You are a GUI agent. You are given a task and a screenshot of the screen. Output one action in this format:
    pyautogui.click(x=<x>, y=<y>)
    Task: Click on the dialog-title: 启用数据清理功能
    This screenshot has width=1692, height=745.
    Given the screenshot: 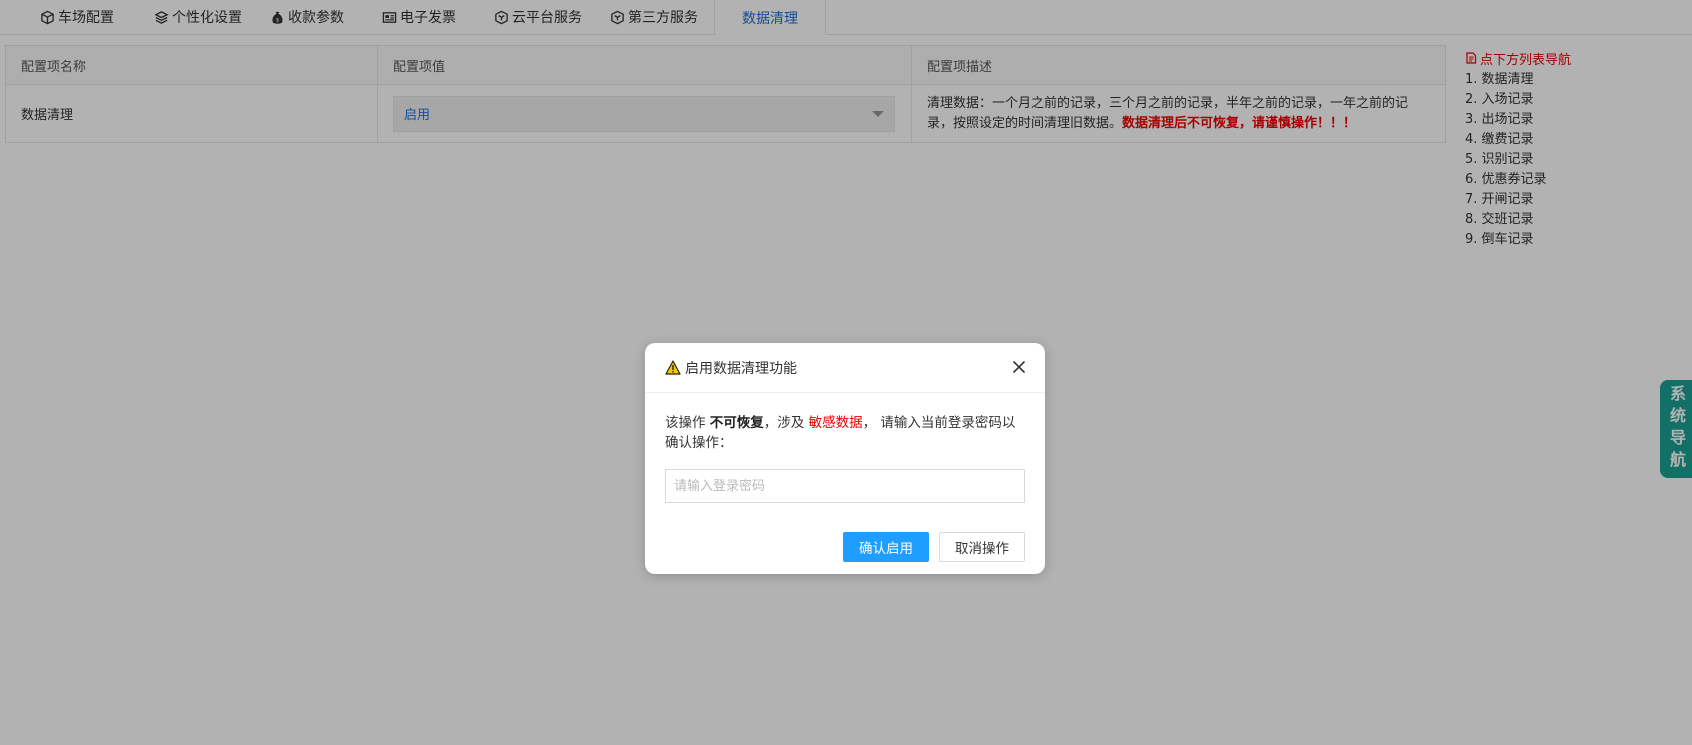 What is the action you would take?
    pyautogui.click(x=741, y=368)
    